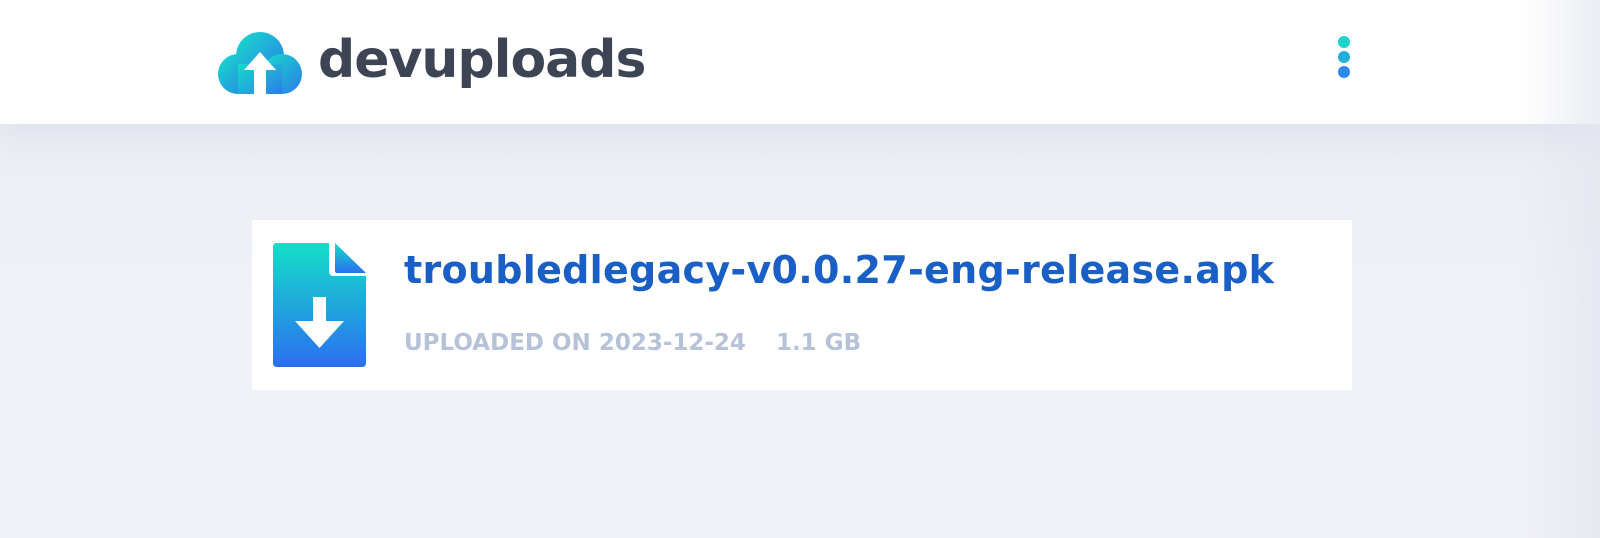  What do you see at coordinates (839, 271) in the screenshot?
I see `file-name-link: troubledlegacy-v0.0.27-eng-release.apk` at bounding box center [839, 271].